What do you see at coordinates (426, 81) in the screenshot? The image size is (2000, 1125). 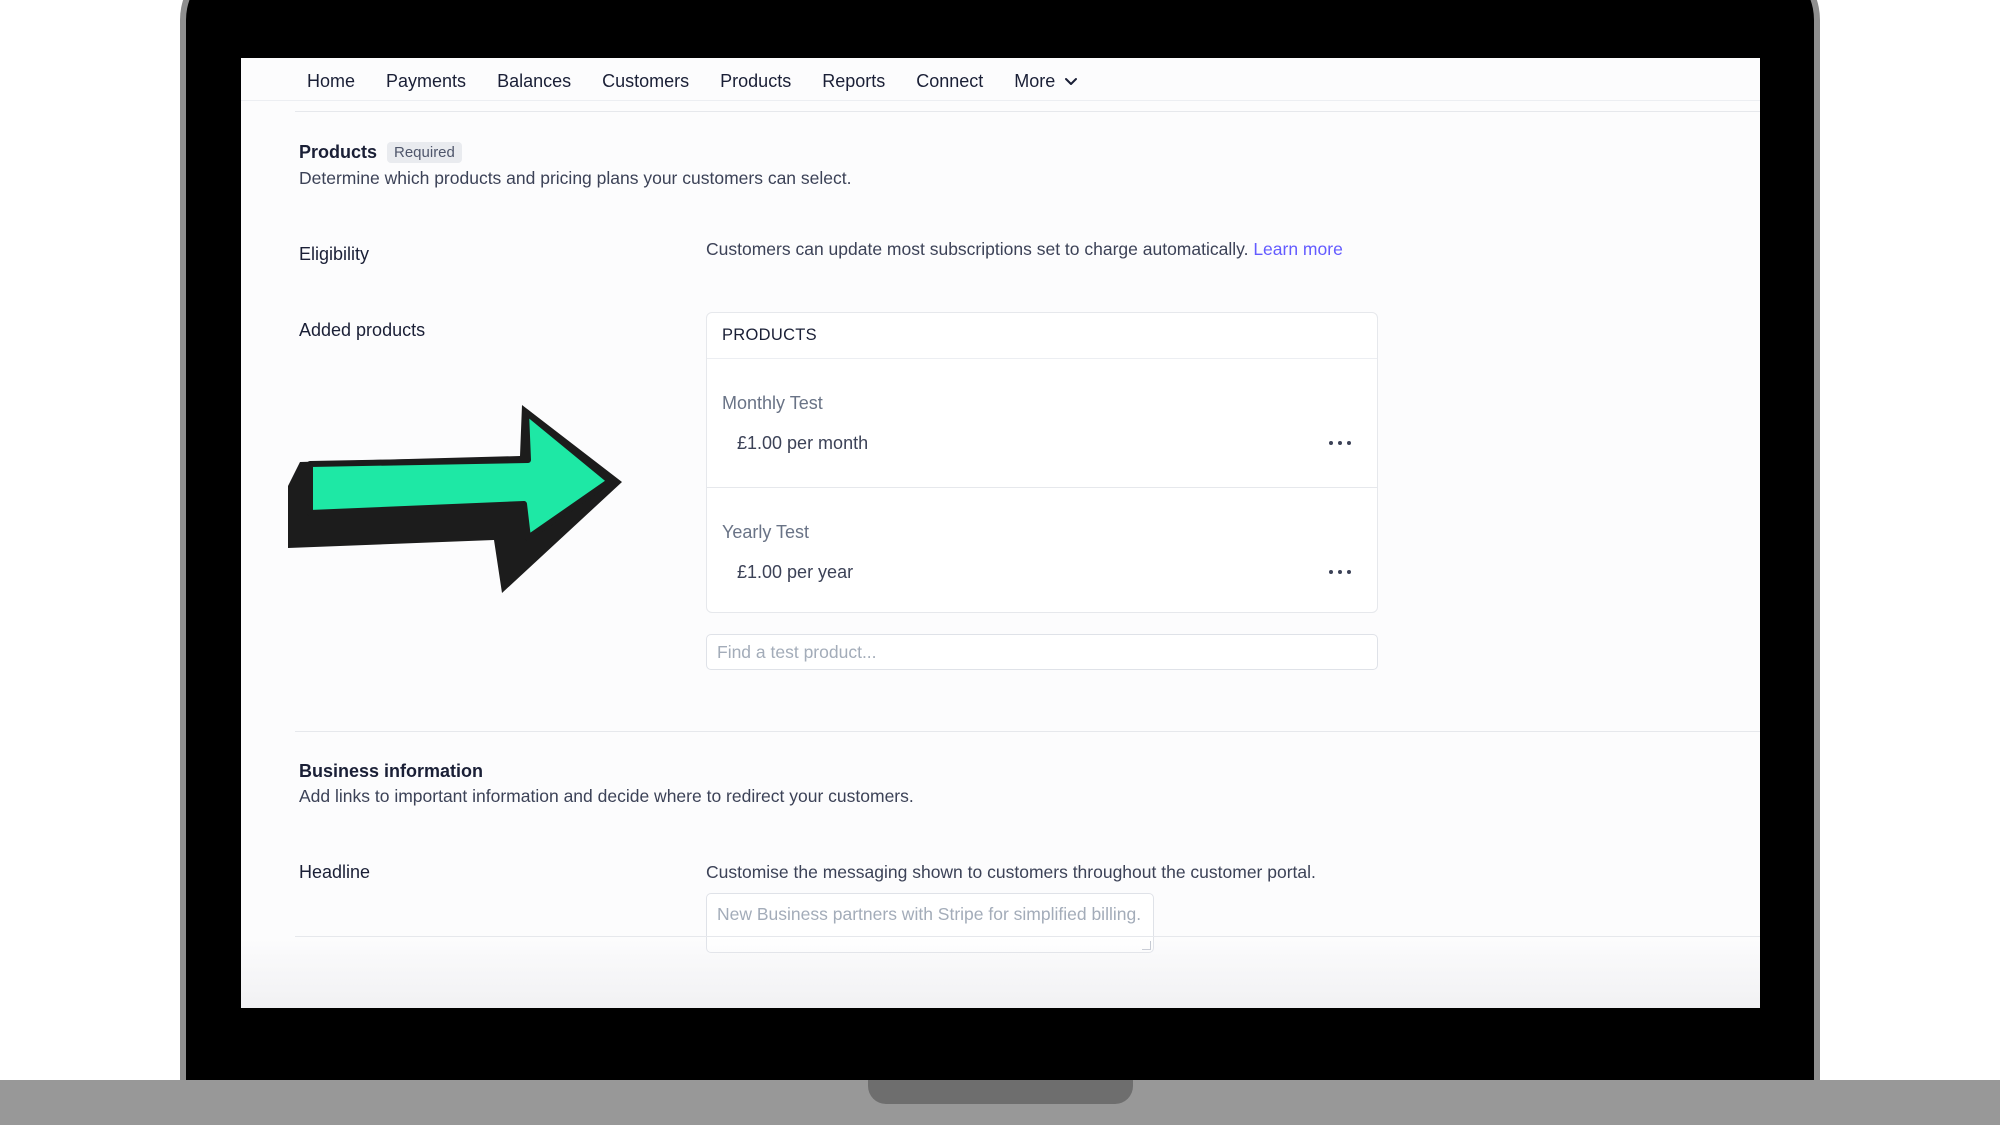 I see `nav-payments: Payments` at bounding box center [426, 81].